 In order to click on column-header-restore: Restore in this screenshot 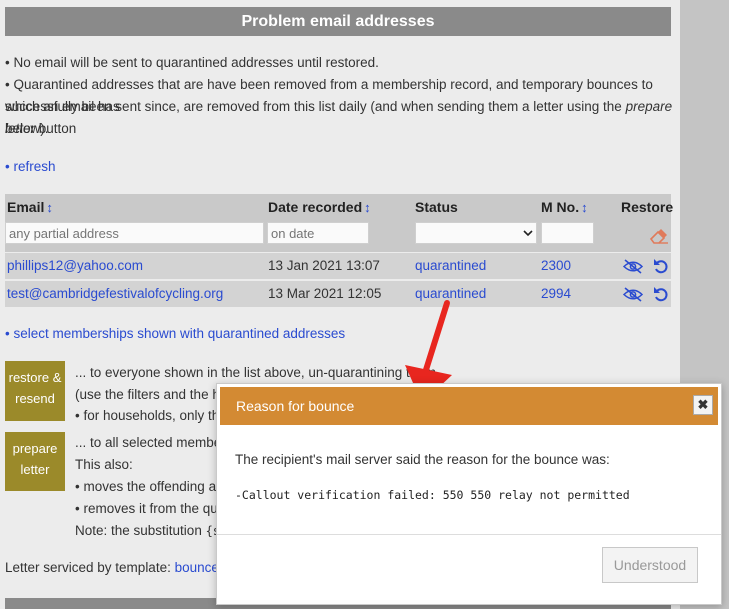, I will do `click(647, 207)`.